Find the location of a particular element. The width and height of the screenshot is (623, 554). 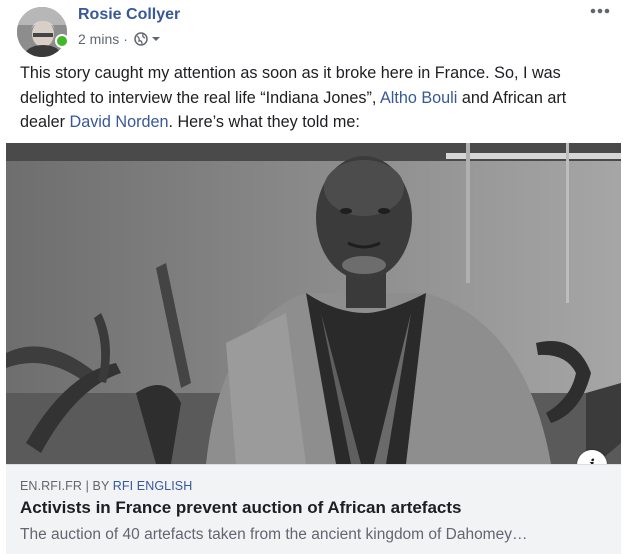

author-avatar is located at coordinates (42, 32).